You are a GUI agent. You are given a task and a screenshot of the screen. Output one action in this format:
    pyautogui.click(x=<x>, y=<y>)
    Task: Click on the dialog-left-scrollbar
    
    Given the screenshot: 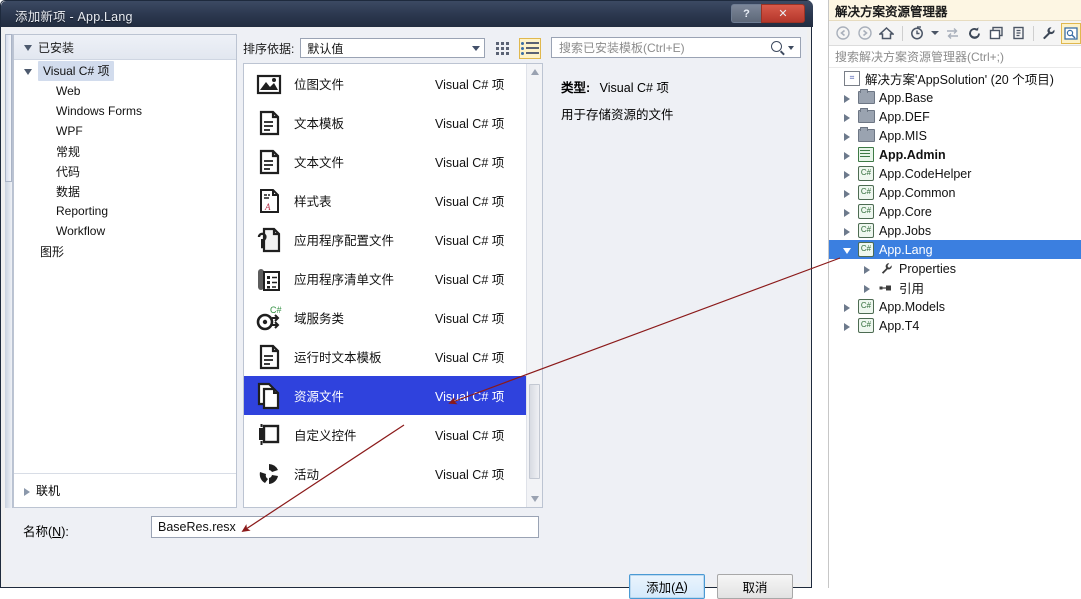 What is the action you would take?
    pyautogui.click(x=9, y=271)
    